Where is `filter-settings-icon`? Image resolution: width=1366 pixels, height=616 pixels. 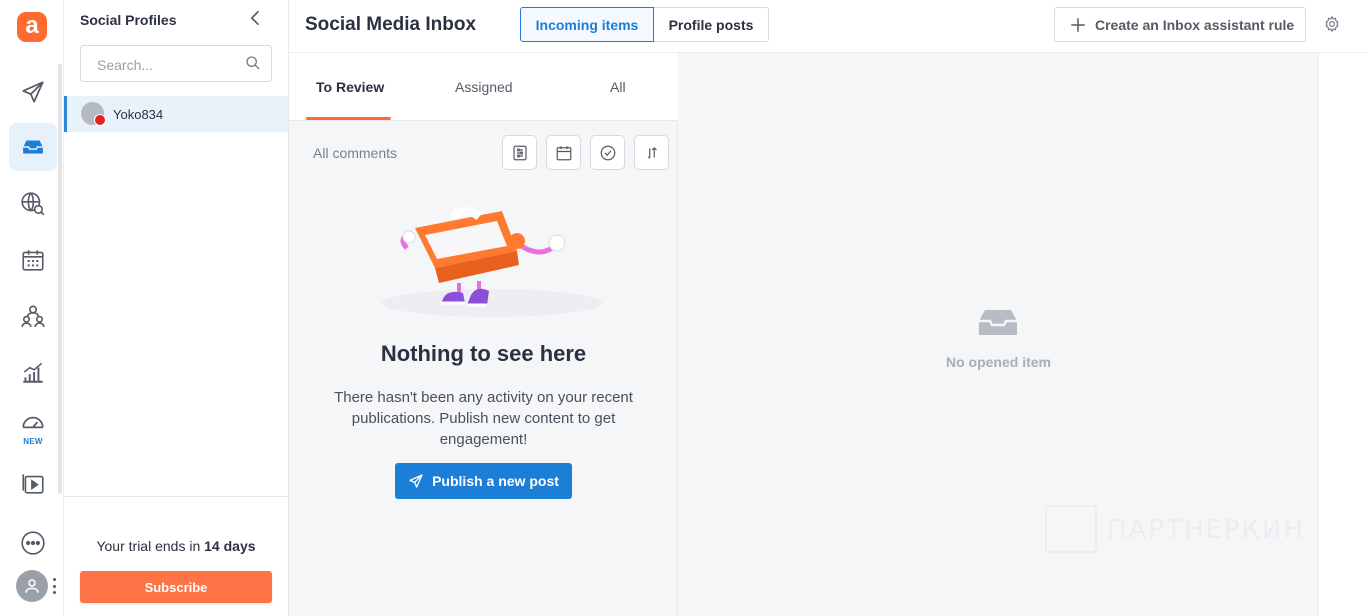
filter-settings-icon is located at coordinates (519, 152).